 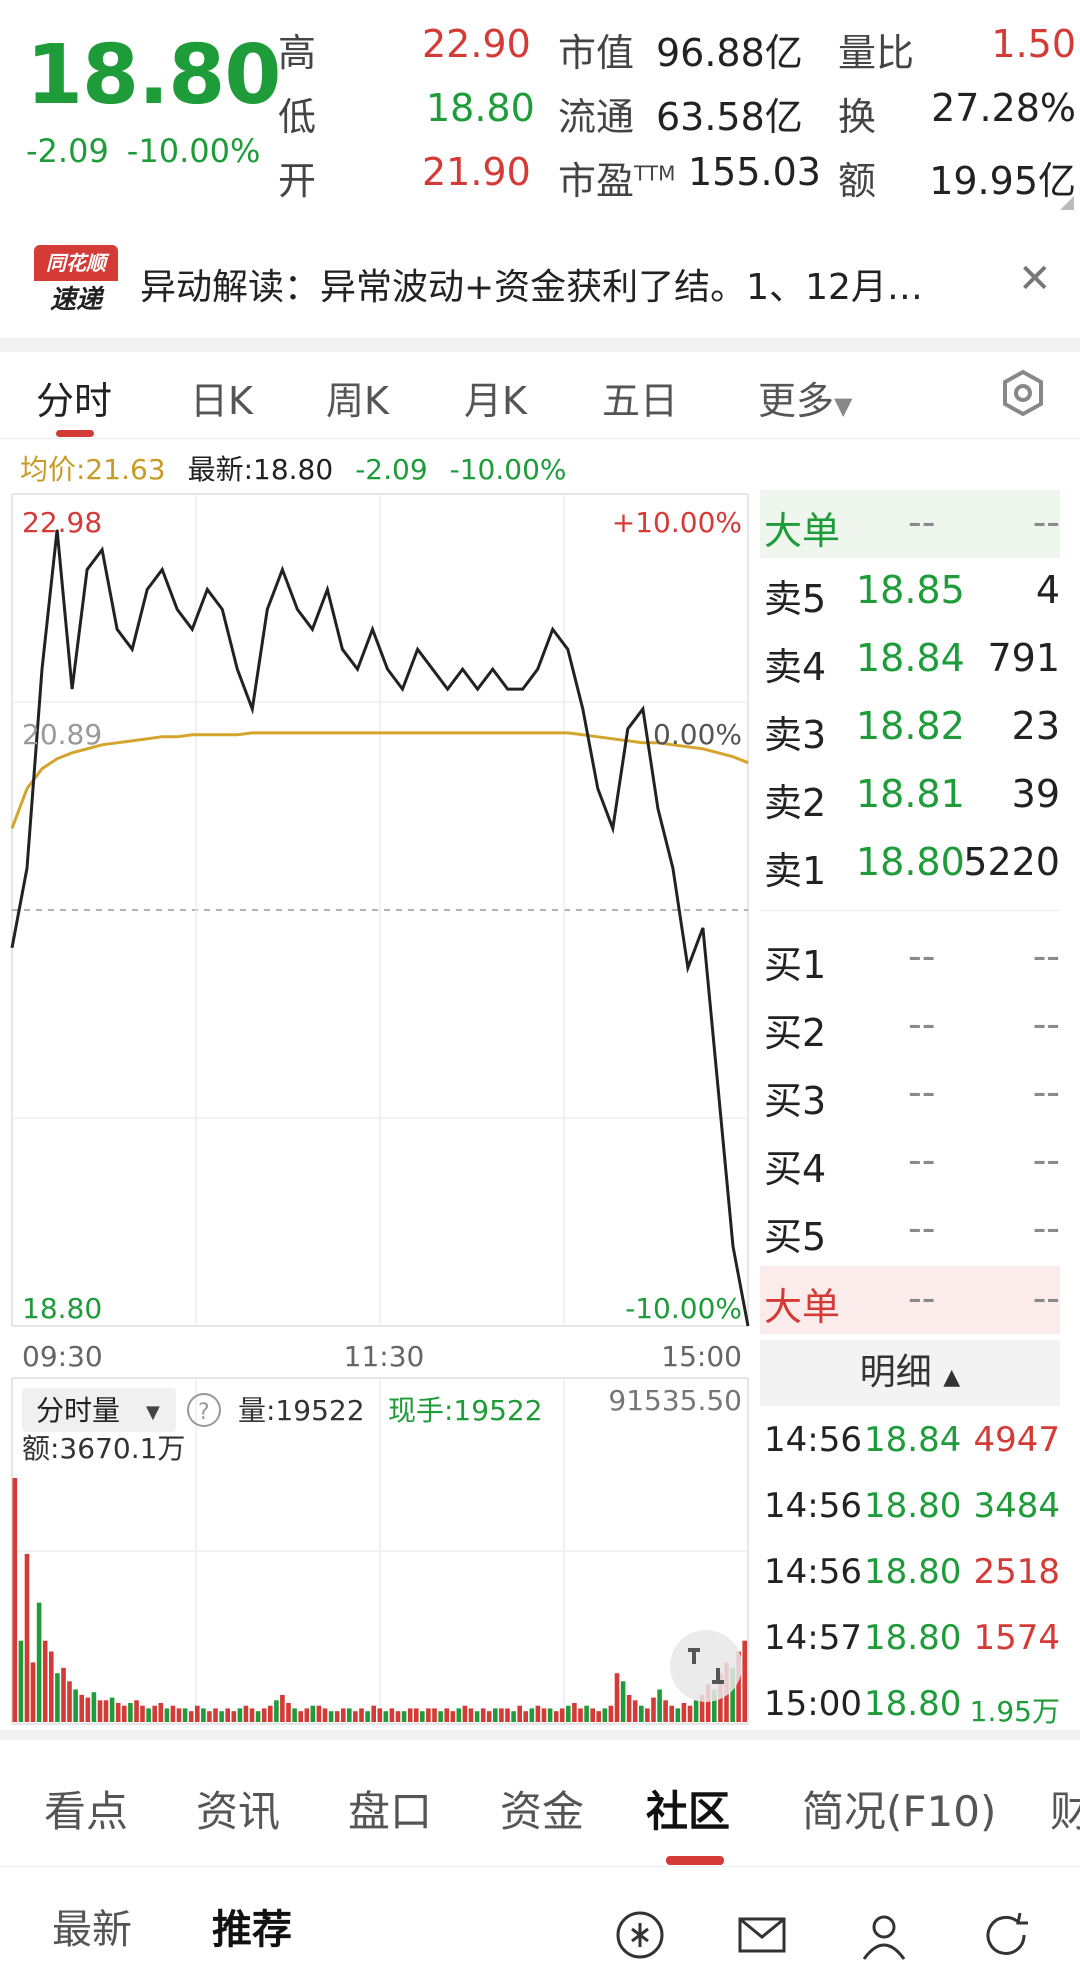 I want to click on buy-3-label: 买3, so click(x=795, y=1101).